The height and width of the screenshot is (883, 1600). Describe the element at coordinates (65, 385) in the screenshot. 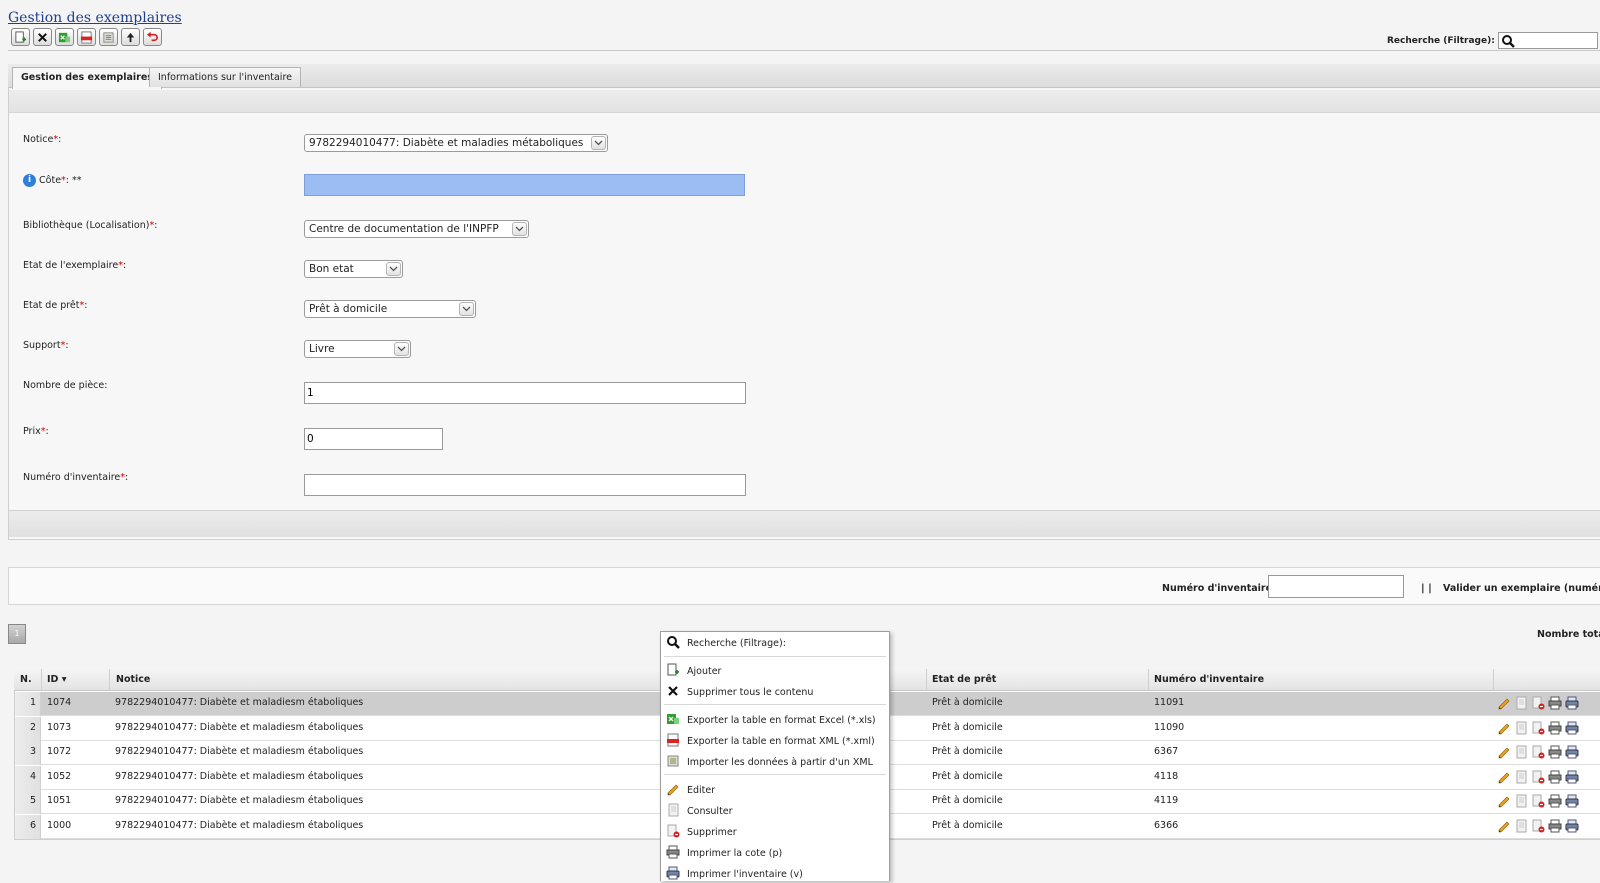

I see `nombre-piece-label: Nombre de pièce:` at that location.